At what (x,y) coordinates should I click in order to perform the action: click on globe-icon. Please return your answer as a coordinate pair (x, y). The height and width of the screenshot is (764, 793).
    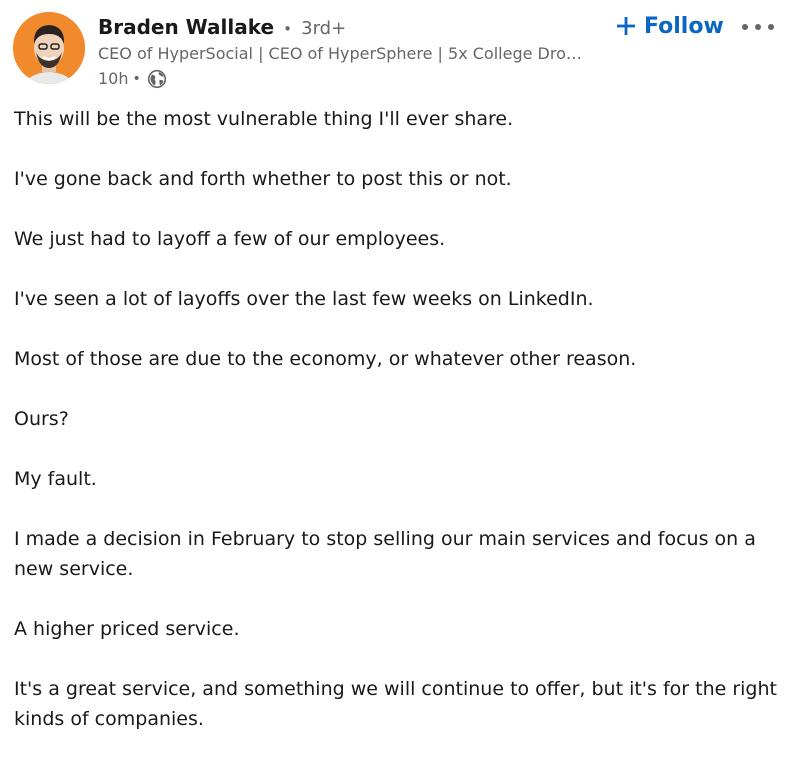
    Looking at the image, I should click on (157, 79).